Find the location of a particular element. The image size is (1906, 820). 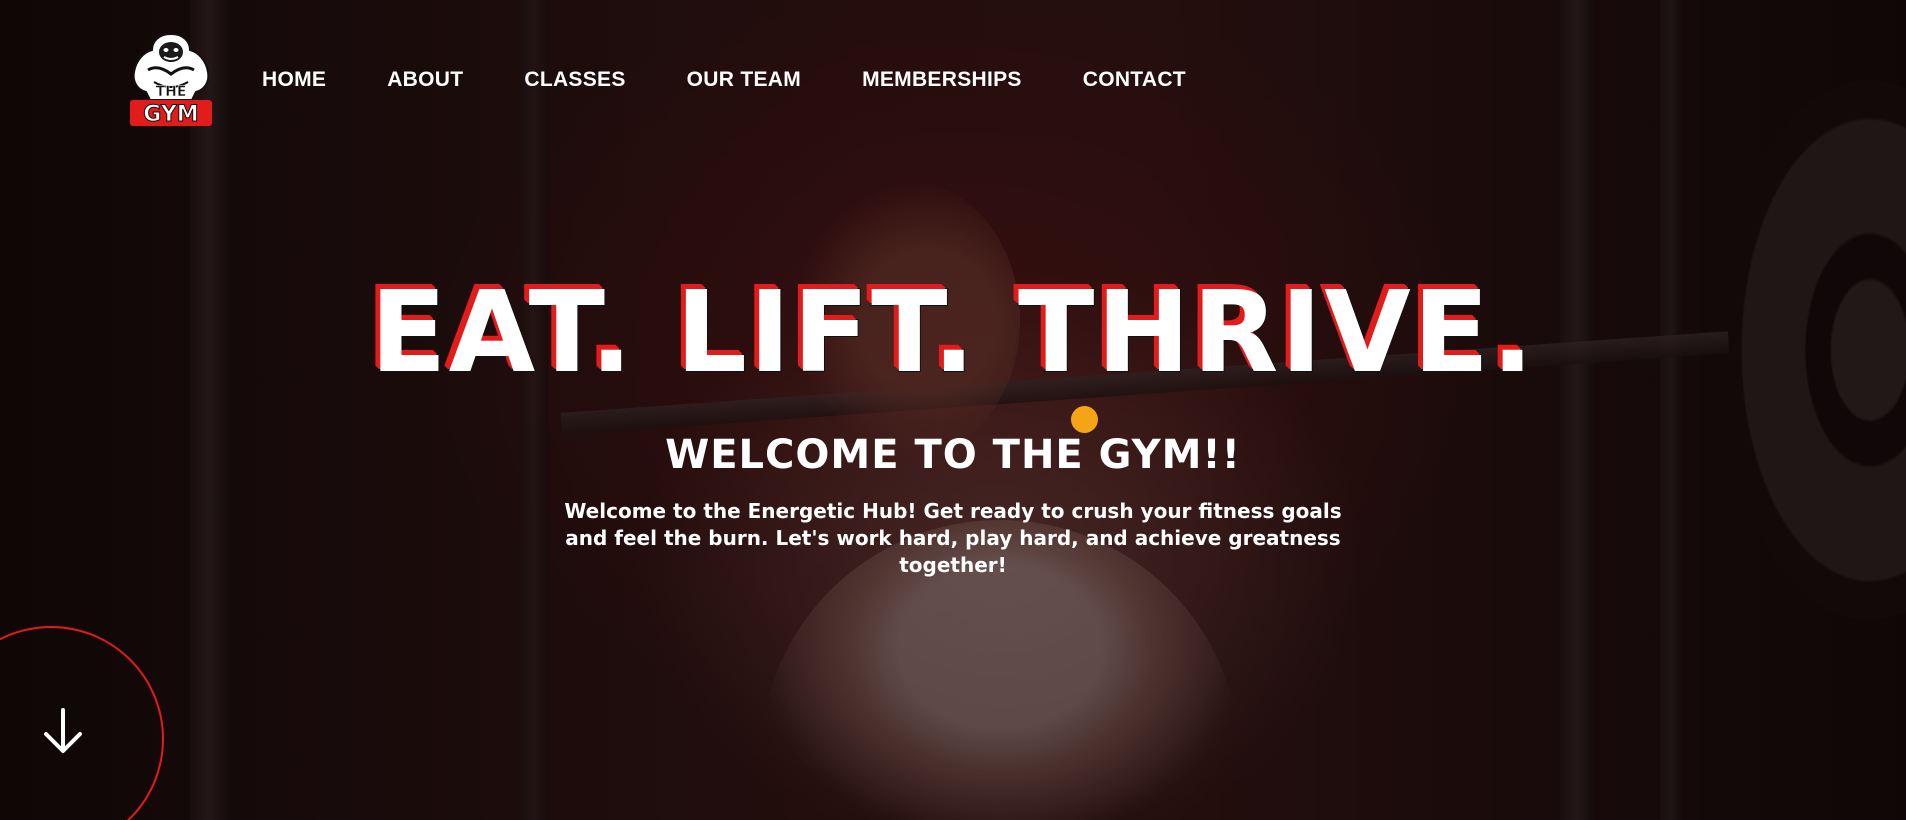

nav-our-team: OUR TEAM is located at coordinates (744, 80).